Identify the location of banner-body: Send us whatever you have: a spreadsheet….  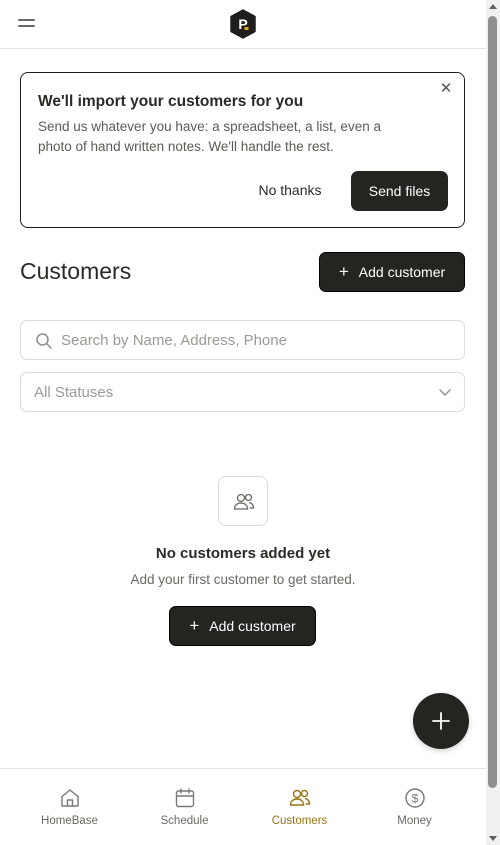
(209, 136).